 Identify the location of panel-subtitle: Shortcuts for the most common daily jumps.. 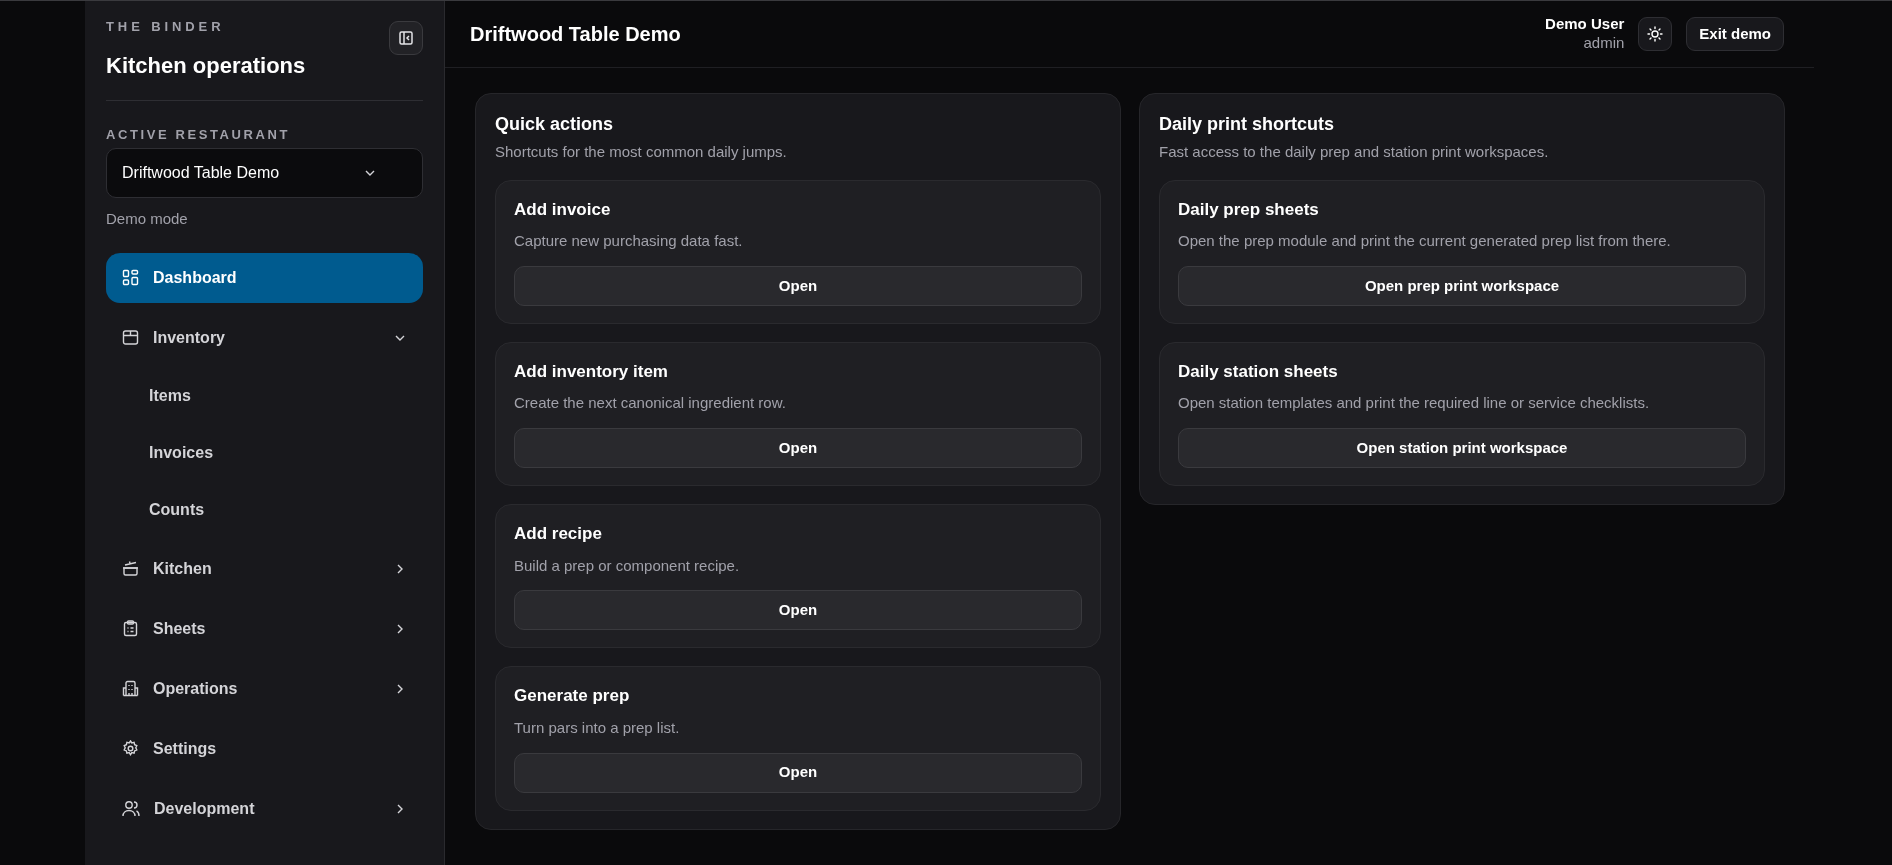
(641, 152).